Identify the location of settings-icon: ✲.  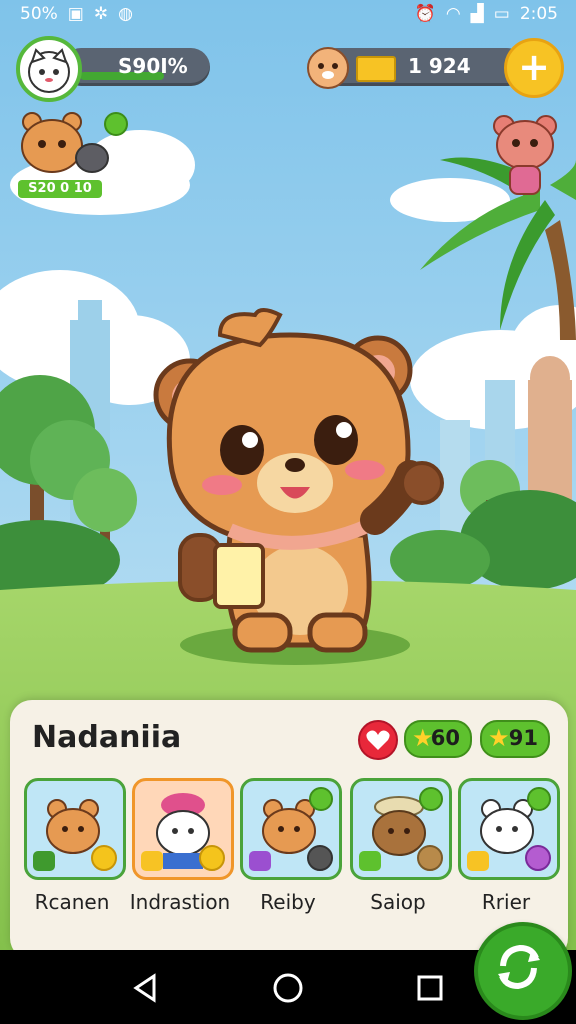
(101, 14).